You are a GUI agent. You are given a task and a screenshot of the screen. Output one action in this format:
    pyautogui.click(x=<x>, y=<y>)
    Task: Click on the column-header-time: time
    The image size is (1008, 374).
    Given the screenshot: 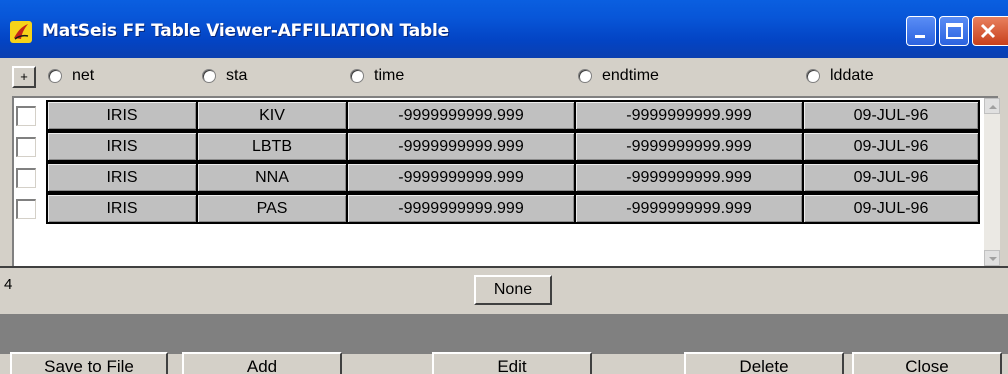 What is the action you would take?
    pyautogui.click(x=377, y=76)
    